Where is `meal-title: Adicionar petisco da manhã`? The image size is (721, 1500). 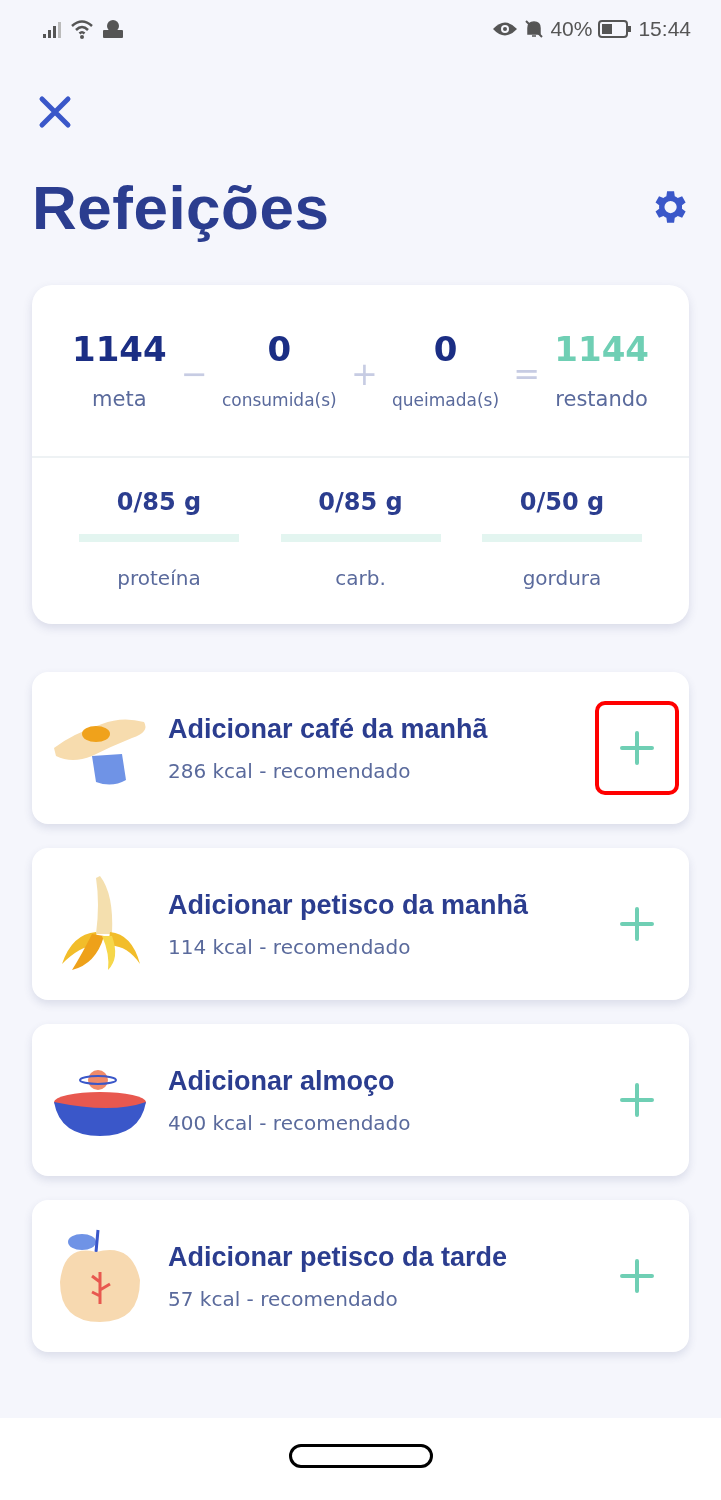
meal-title: Adicionar petisco da manhã is located at coordinates (349, 905).